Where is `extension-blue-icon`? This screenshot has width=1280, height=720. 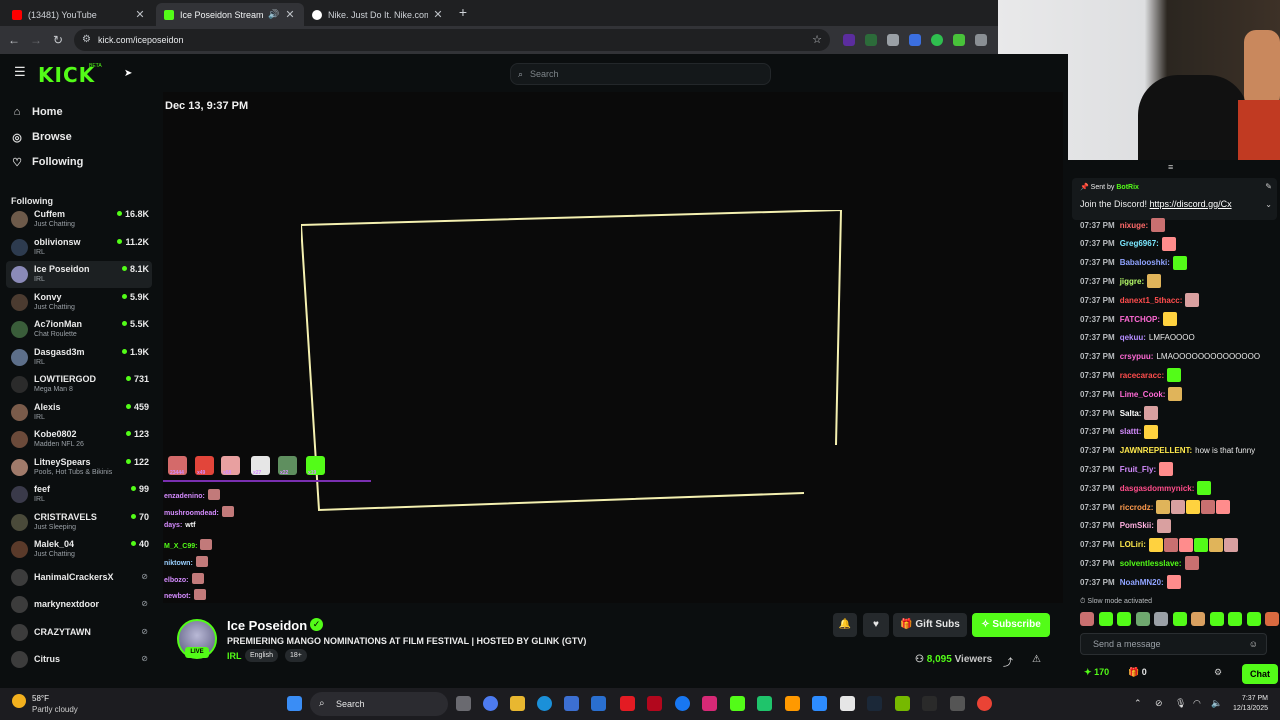
extension-blue-icon is located at coordinates (915, 40).